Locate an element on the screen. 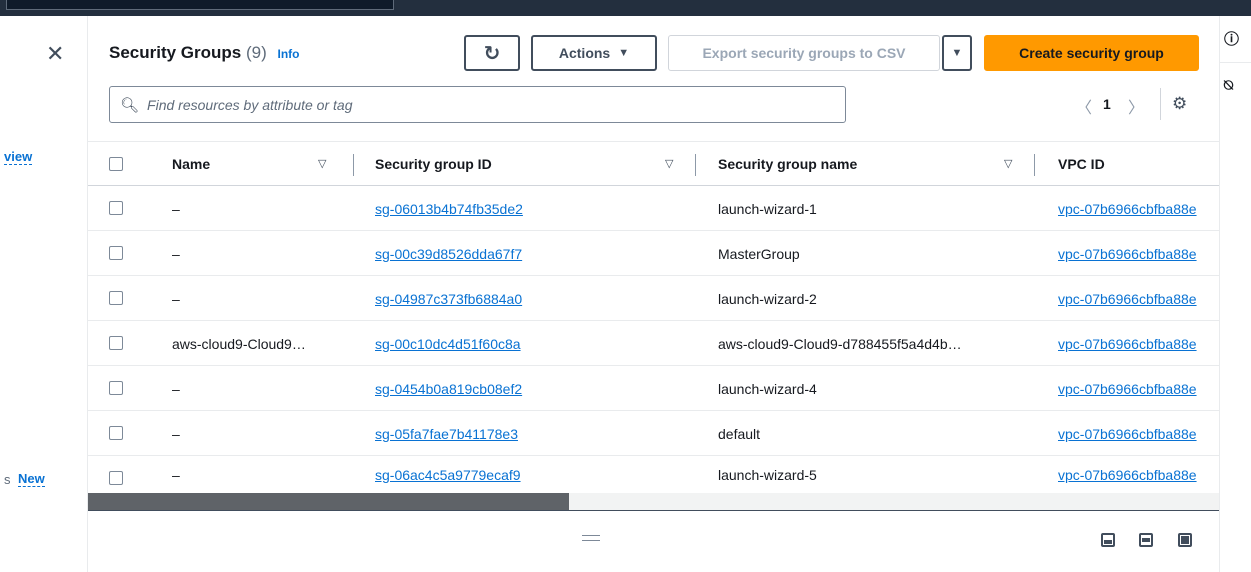 The image size is (1251, 572). export-csv-button: Export security groups to CSV is located at coordinates (804, 53).